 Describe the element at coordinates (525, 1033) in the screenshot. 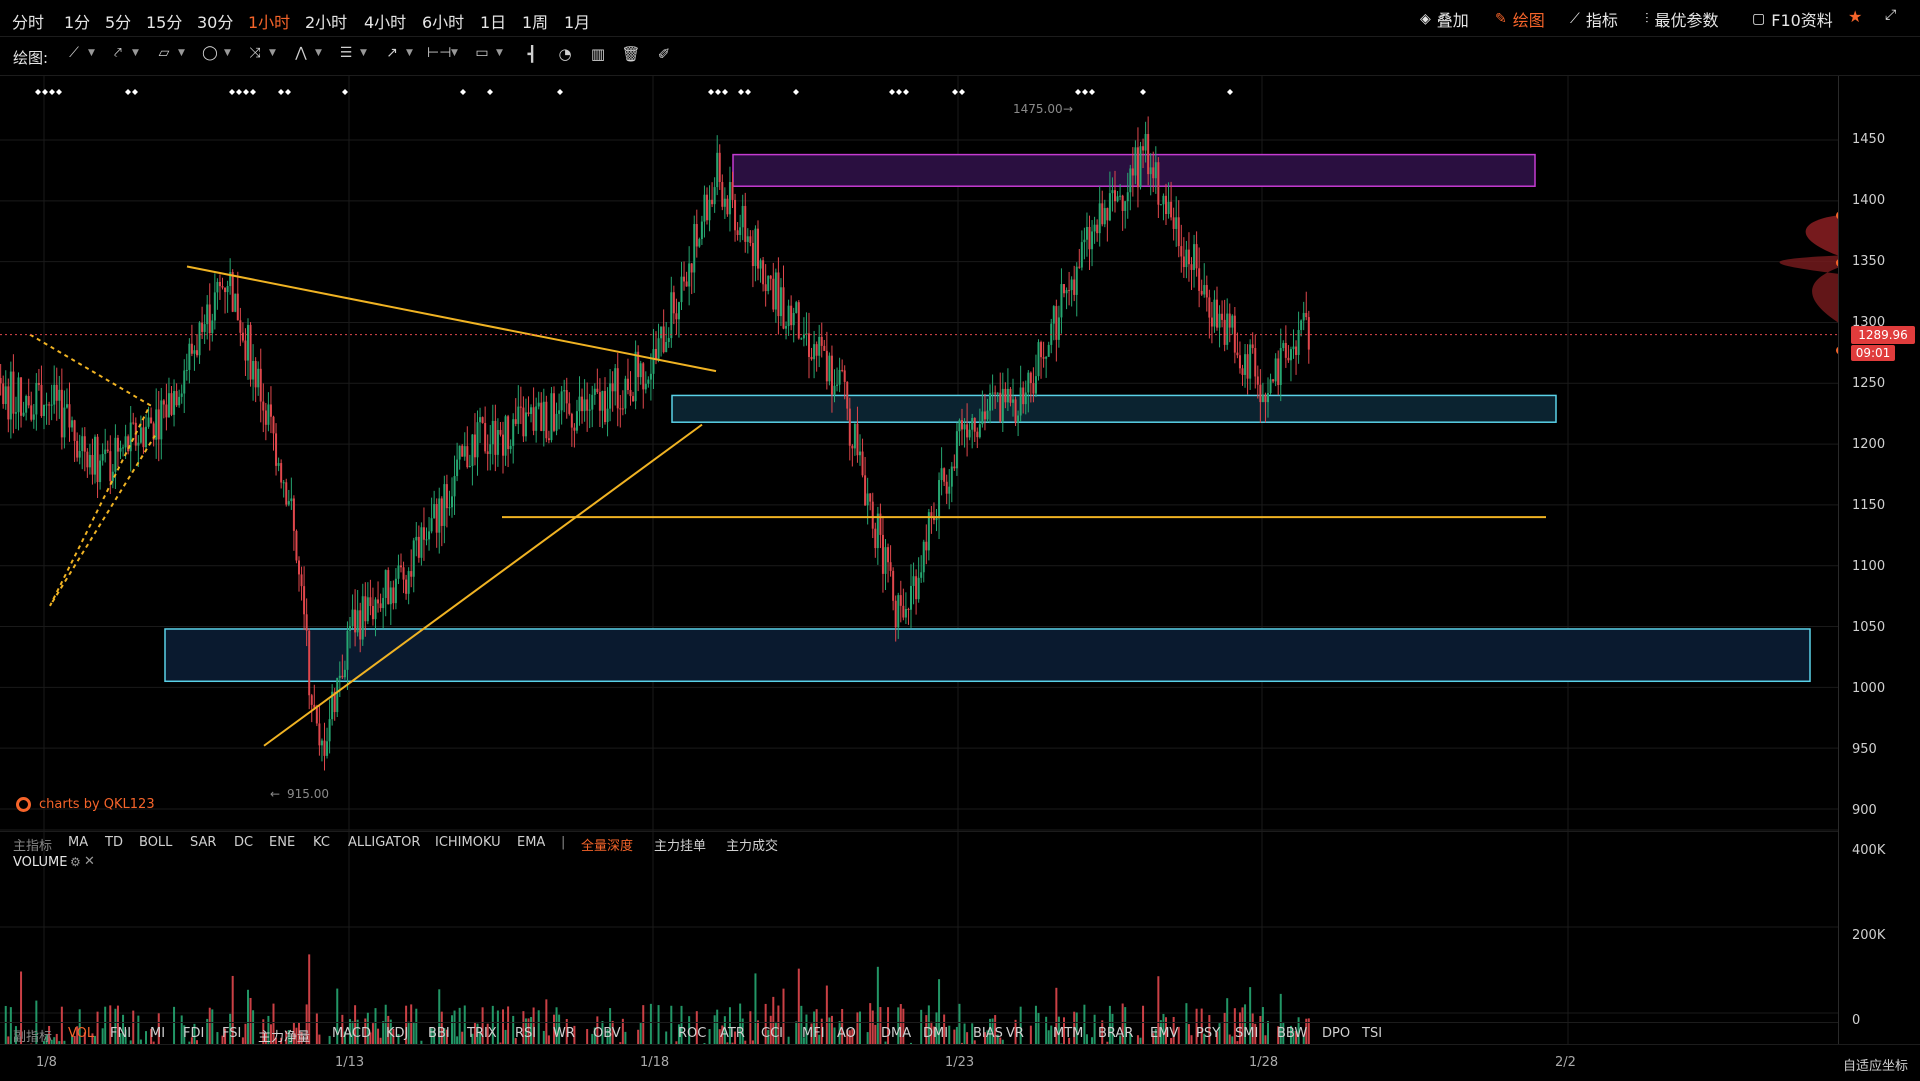

I see `sub-indicator-tab: RSI` at that location.